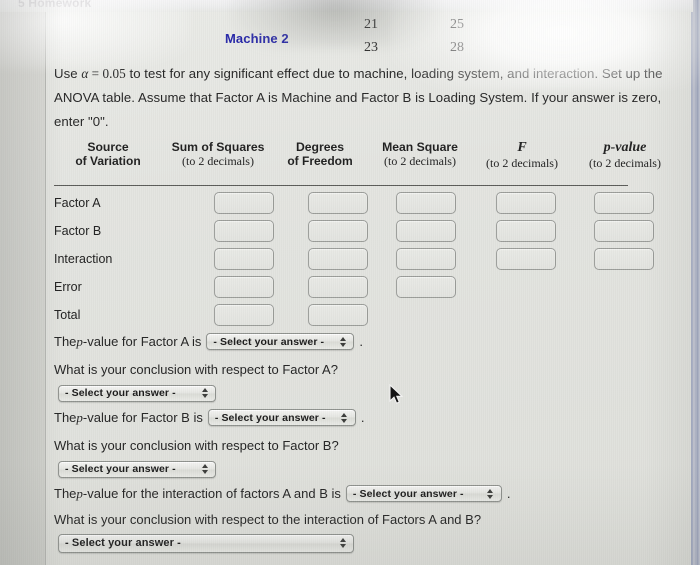 The width and height of the screenshot is (700, 565). What do you see at coordinates (625, 147) in the screenshot?
I see `header-line1: p-value` at bounding box center [625, 147].